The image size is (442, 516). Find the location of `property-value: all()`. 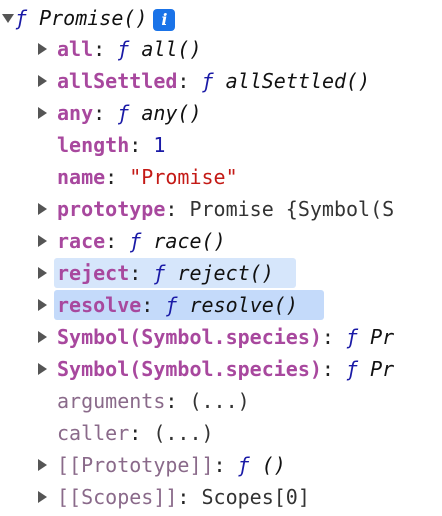

property-value: all() is located at coordinates (171, 49).